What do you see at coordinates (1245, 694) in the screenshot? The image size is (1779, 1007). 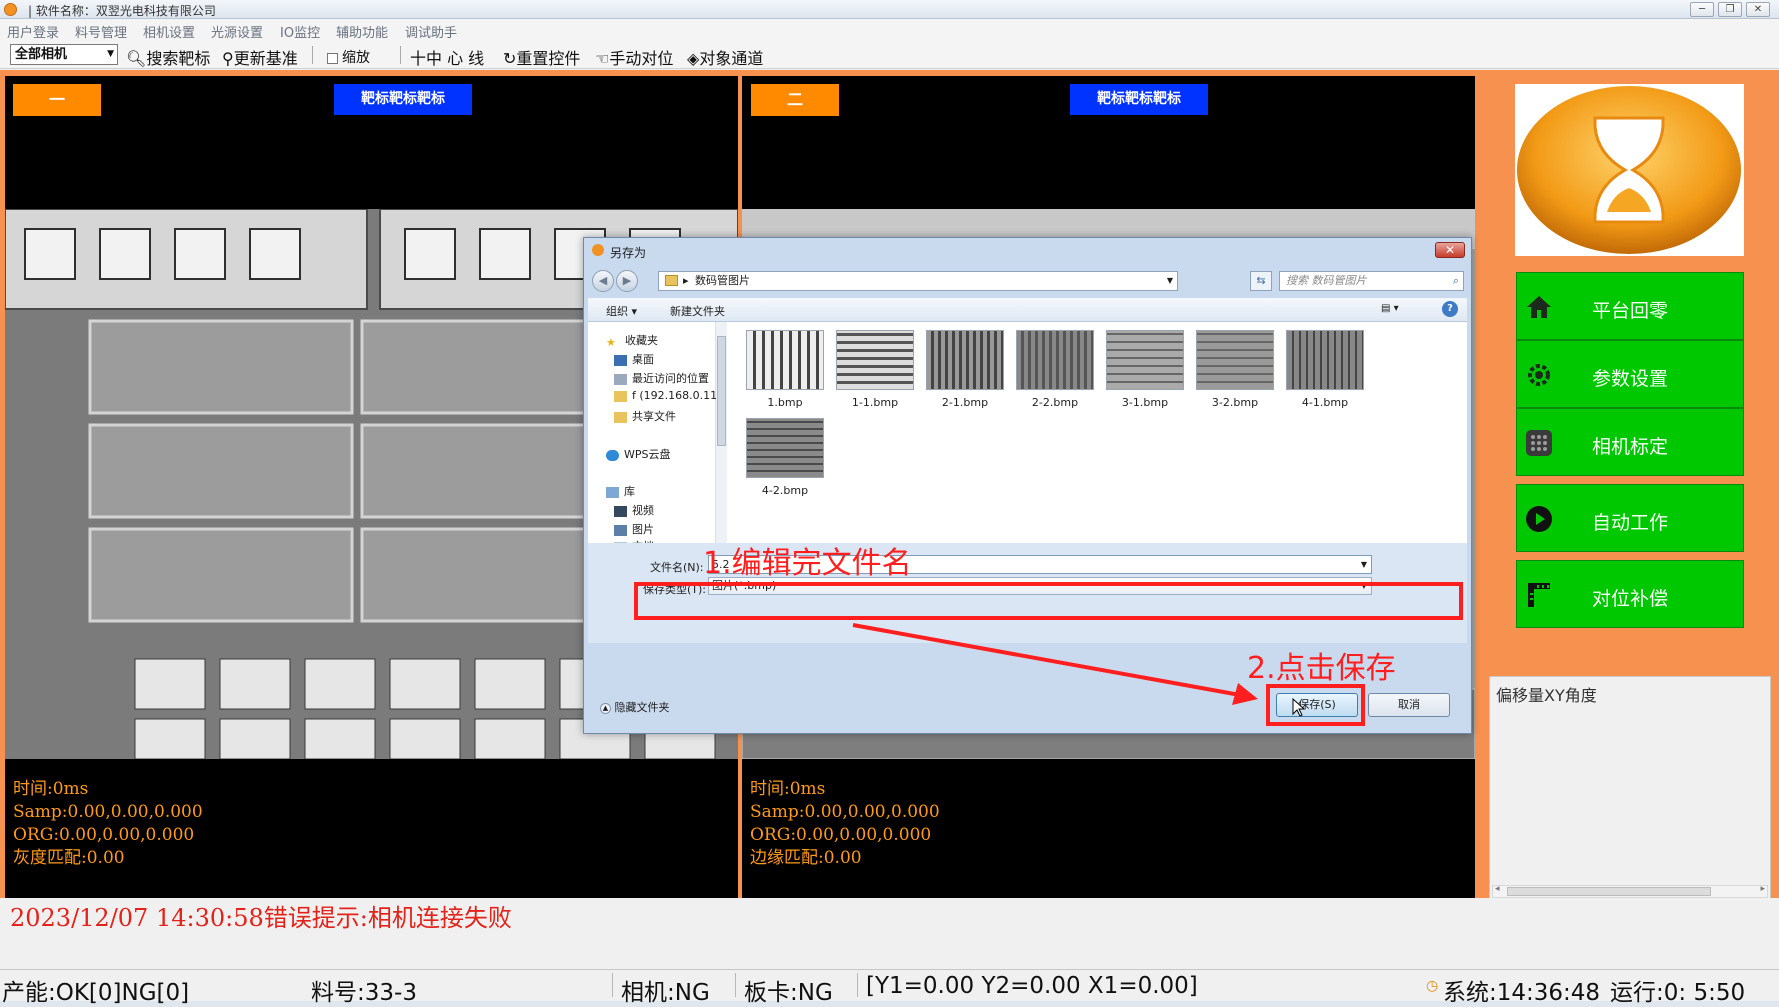 I see `arrow-head-icon` at bounding box center [1245, 694].